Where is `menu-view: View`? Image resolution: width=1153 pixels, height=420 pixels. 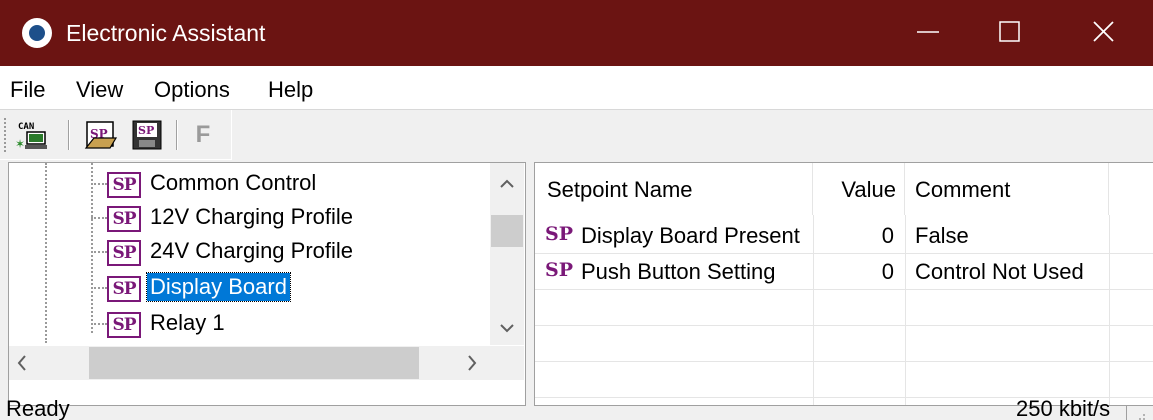
menu-view: View is located at coordinates (99, 90).